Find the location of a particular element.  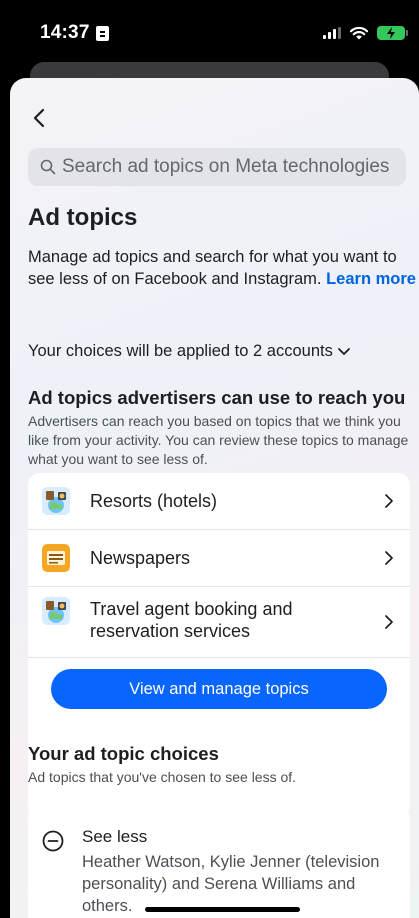

wifi-icon is located at coordinates (359, 33).